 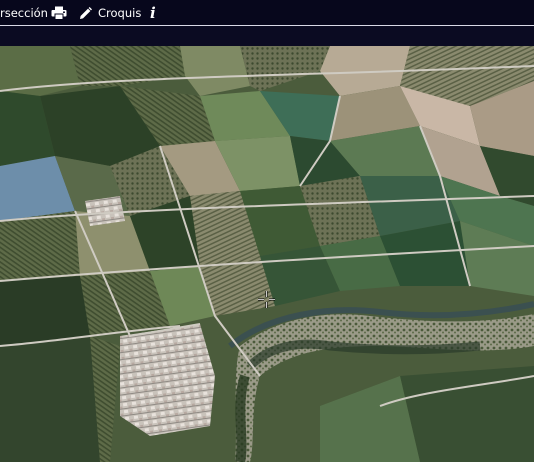 I want to click on interseccion-label: rsección, so click(x=24, y=13).